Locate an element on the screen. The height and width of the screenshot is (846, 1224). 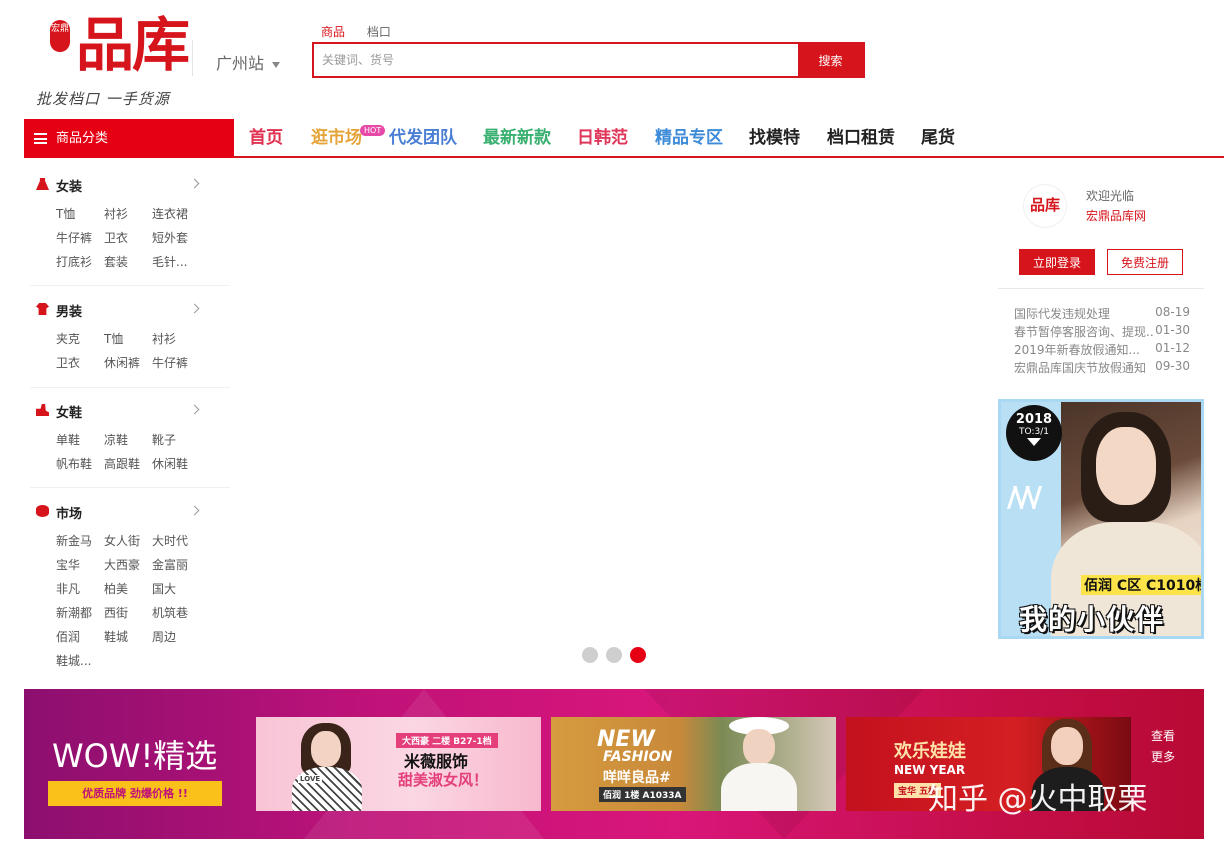
sidebar-link: 鞋城 is located at coordinates (116, 636).